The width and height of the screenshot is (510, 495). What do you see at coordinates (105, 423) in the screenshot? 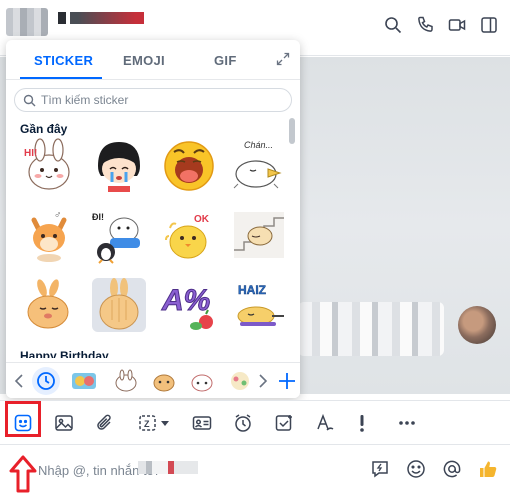
I see `attachment-icon` at bounding box center [105, 423].